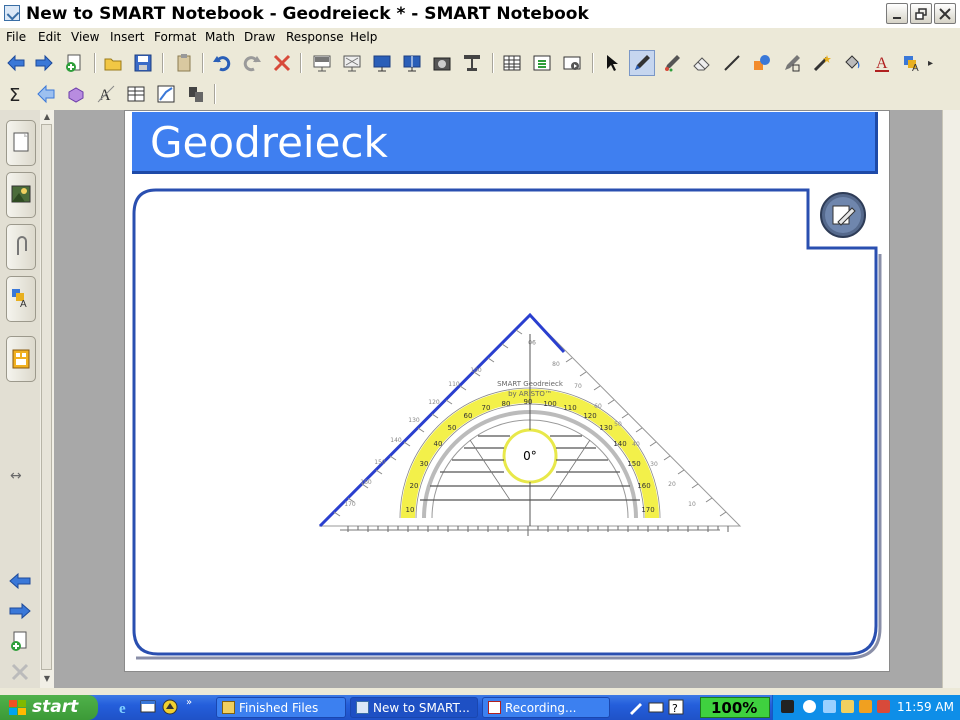  What do you see at coordinates (222, 63) in the screenshot?
I see `undo-button` at bounding box center [222, 63].